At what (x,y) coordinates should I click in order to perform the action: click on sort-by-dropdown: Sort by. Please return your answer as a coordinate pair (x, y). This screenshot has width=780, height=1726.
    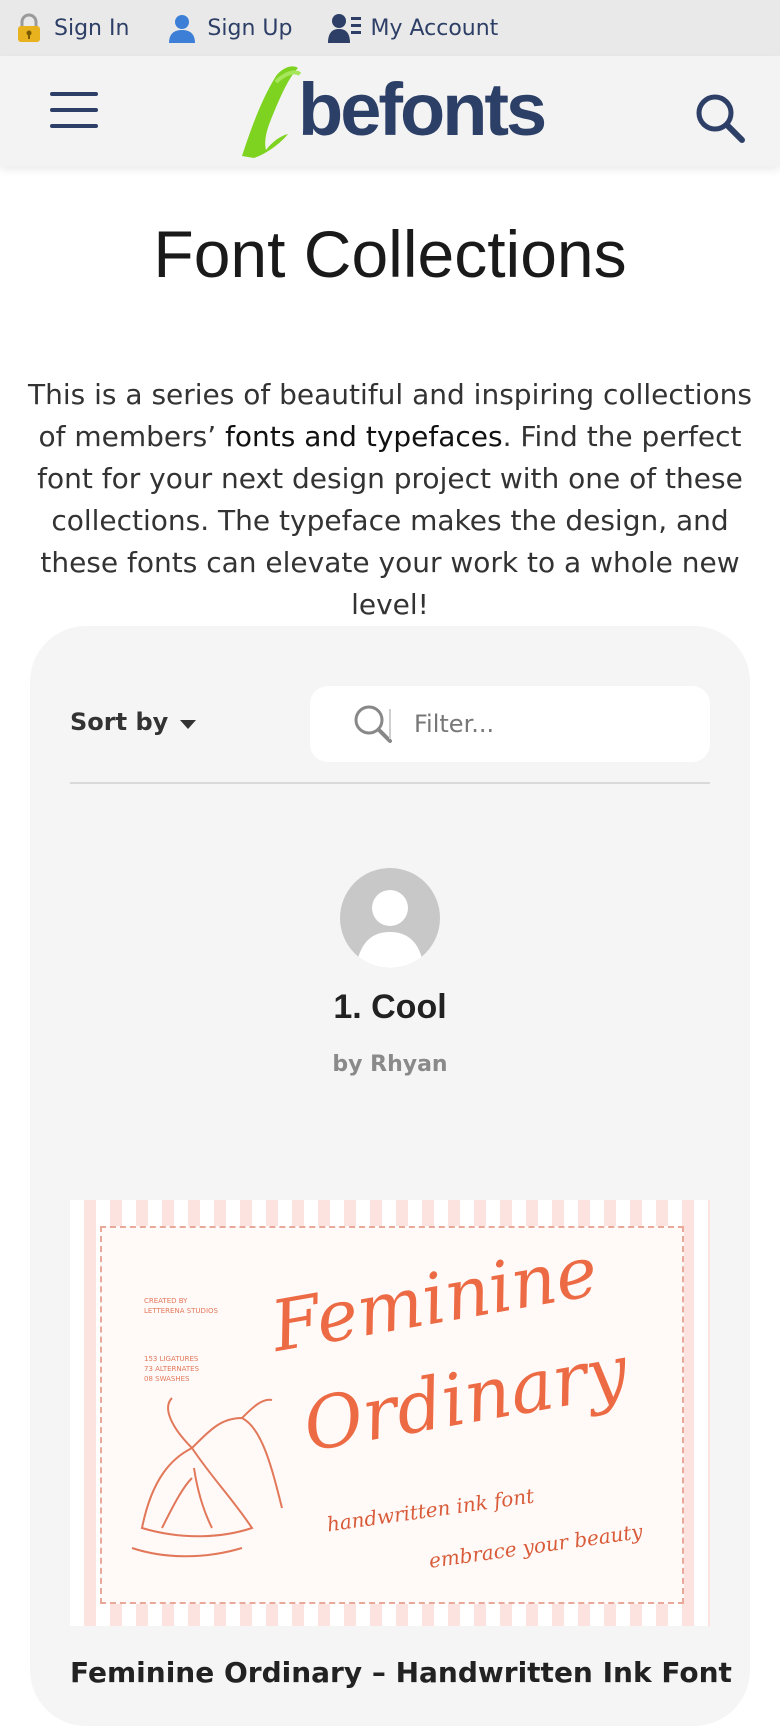
    Looking at the image, I should click on (133, 722).